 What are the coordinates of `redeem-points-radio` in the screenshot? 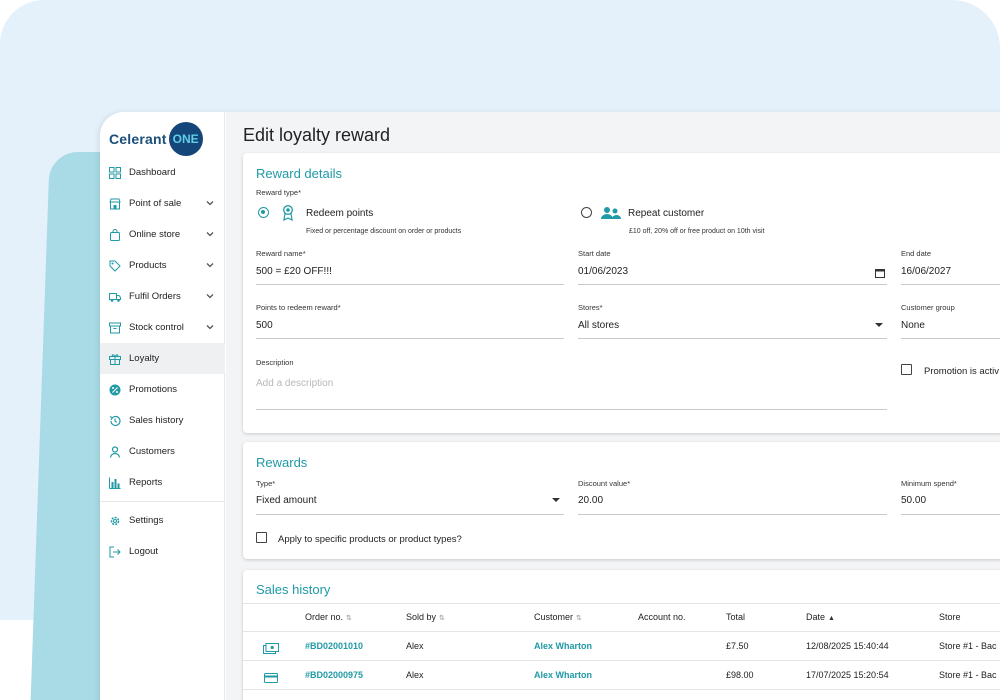 It's located at (263, 212).